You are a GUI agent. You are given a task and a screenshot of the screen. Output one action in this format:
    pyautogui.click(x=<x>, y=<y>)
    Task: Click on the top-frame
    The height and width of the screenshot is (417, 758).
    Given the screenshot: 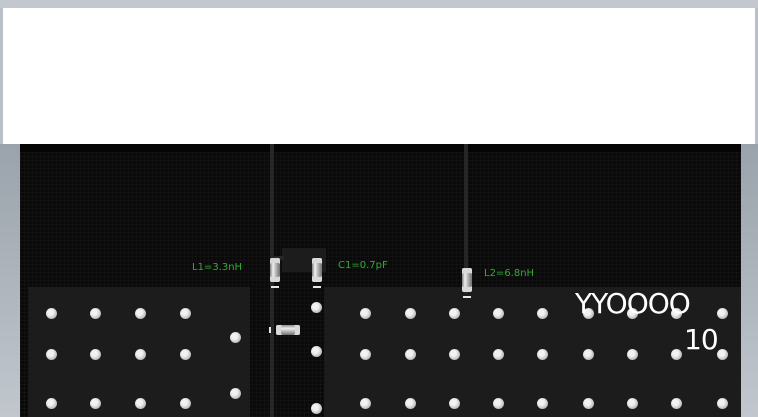 What is the action you would take?
    pyautogui.click(x=379, y=4)
    